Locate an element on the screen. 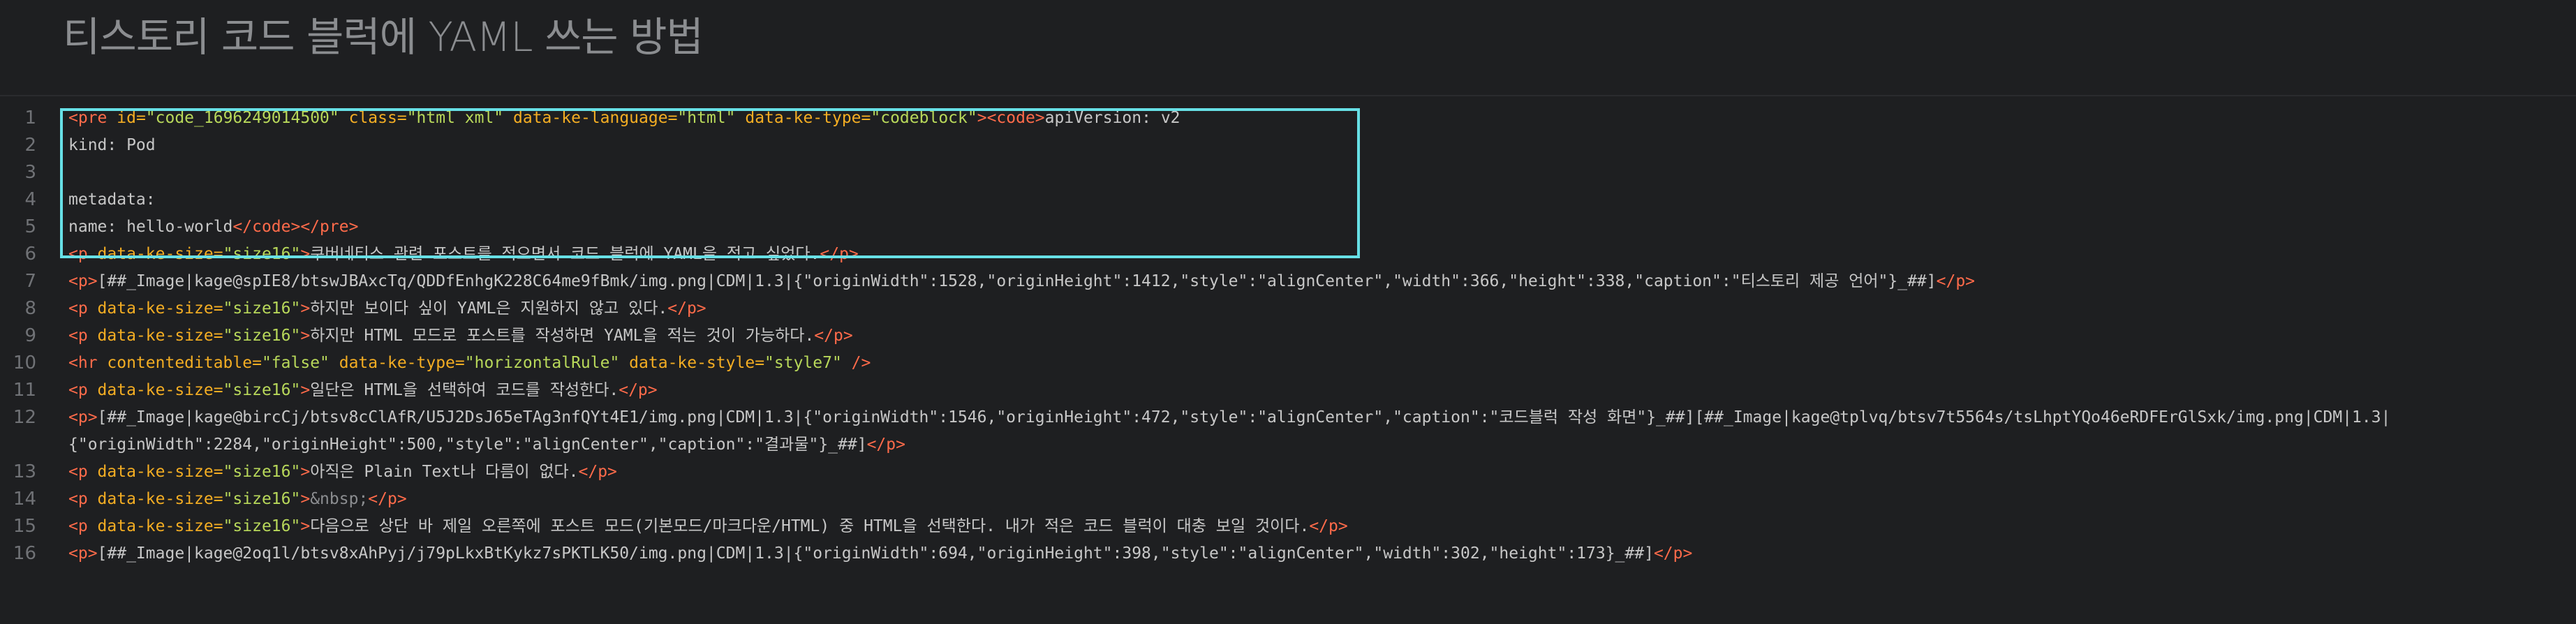 This screenshot has height=624, width=2576. code-line: 2 kind: Pod is located at coordinates (1288, 145).